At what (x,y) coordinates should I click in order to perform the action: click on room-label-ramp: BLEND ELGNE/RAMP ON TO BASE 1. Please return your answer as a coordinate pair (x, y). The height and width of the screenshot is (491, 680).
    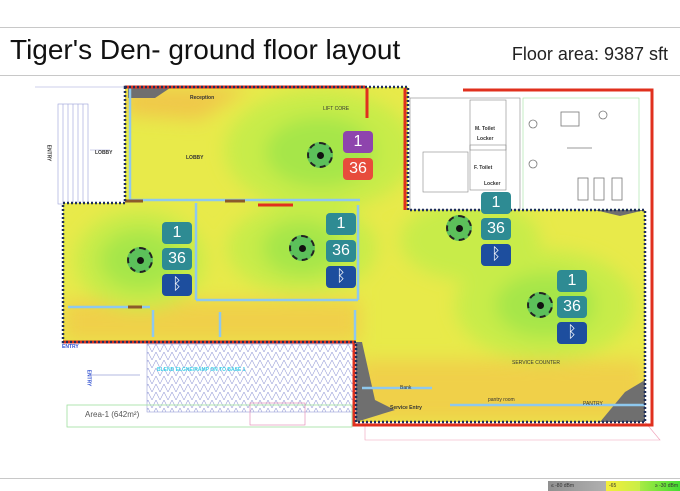
    Looking at the image, I should click on (201, 370).